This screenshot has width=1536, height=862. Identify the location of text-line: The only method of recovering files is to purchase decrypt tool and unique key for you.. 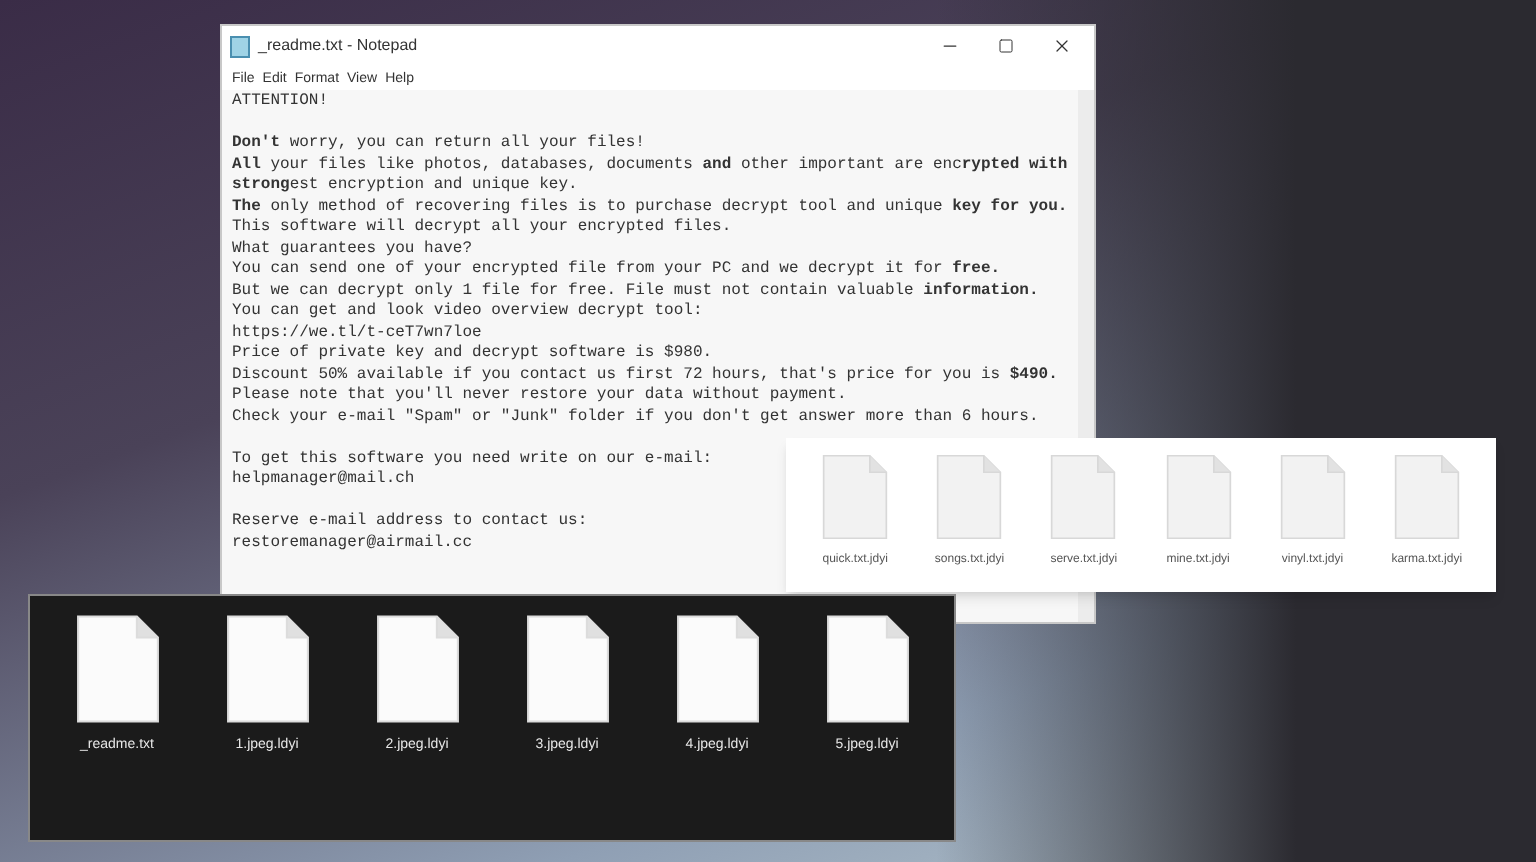
(650, 207).